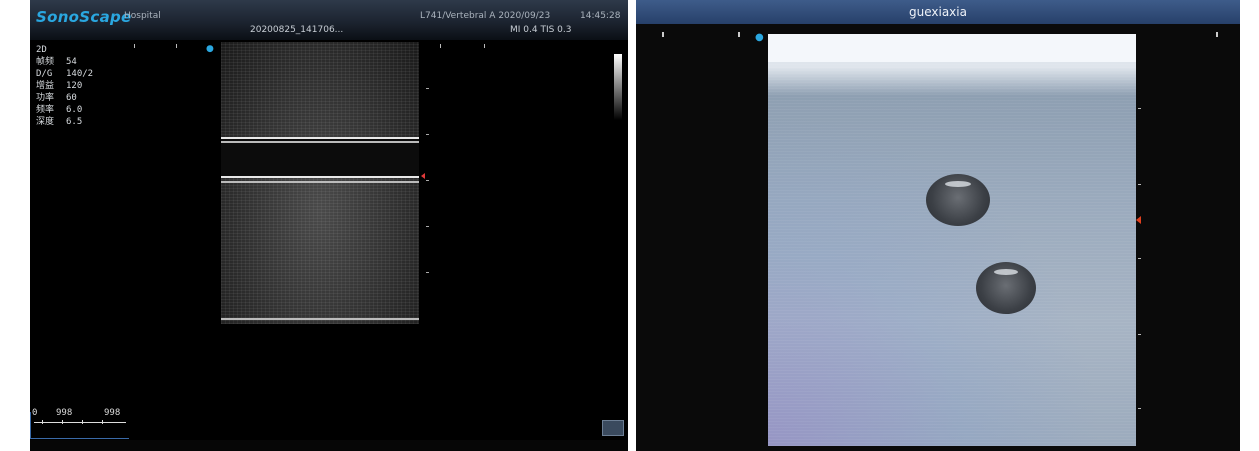 Image resolution: width=1259 pixels, height=451 pixels. What do you see at coordinates (59, 122) in the screenshot?
I see `param-row: 深度 6.5` at bounding box center [59, 122].